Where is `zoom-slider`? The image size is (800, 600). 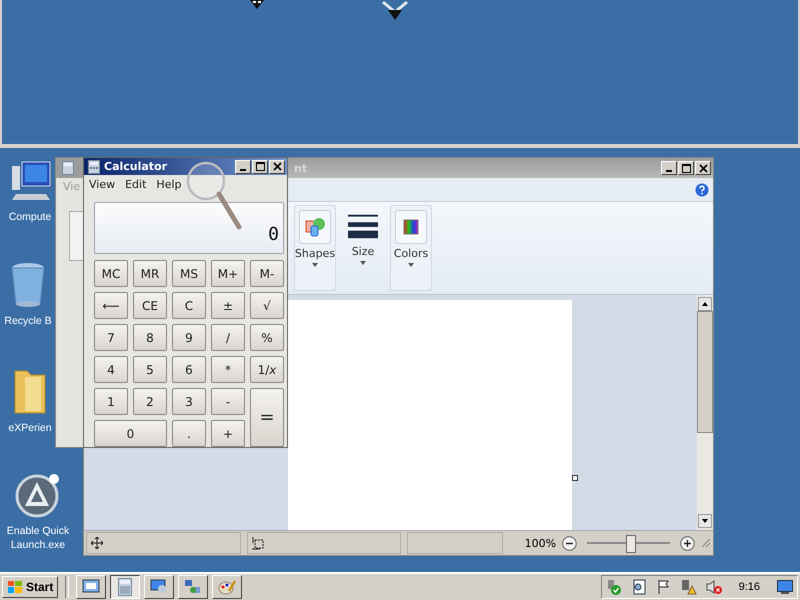 zoom-slider is located at coordinates (628, 543).